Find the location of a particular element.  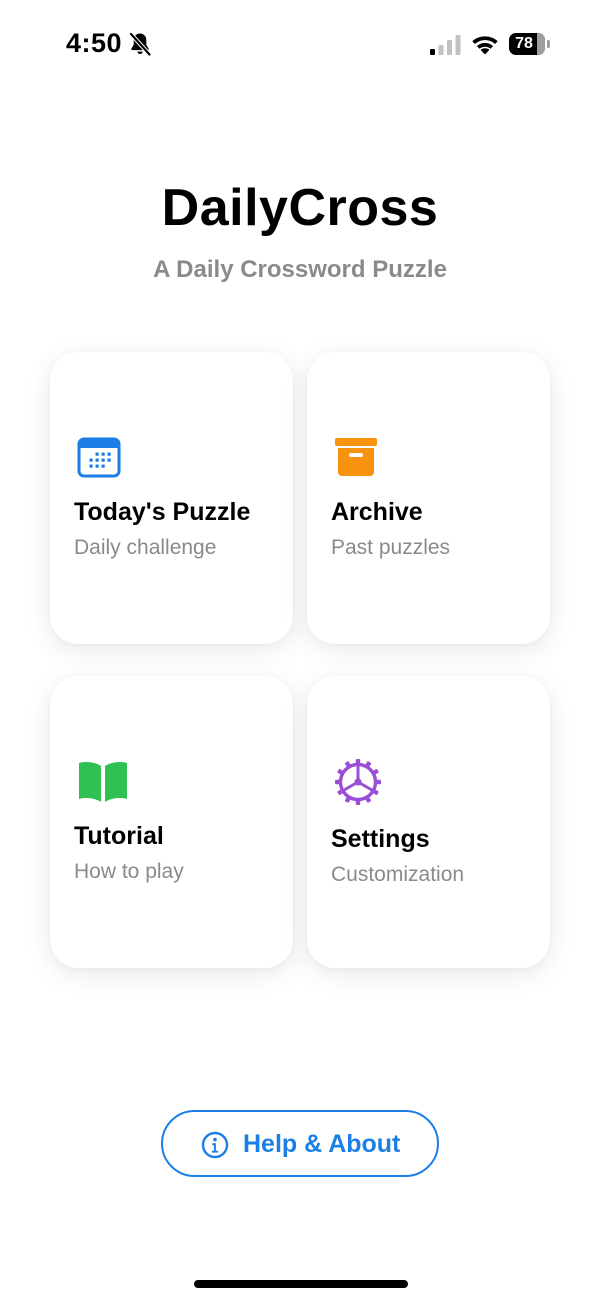

card-title: Tutorial is located at coordinates (119, 836).